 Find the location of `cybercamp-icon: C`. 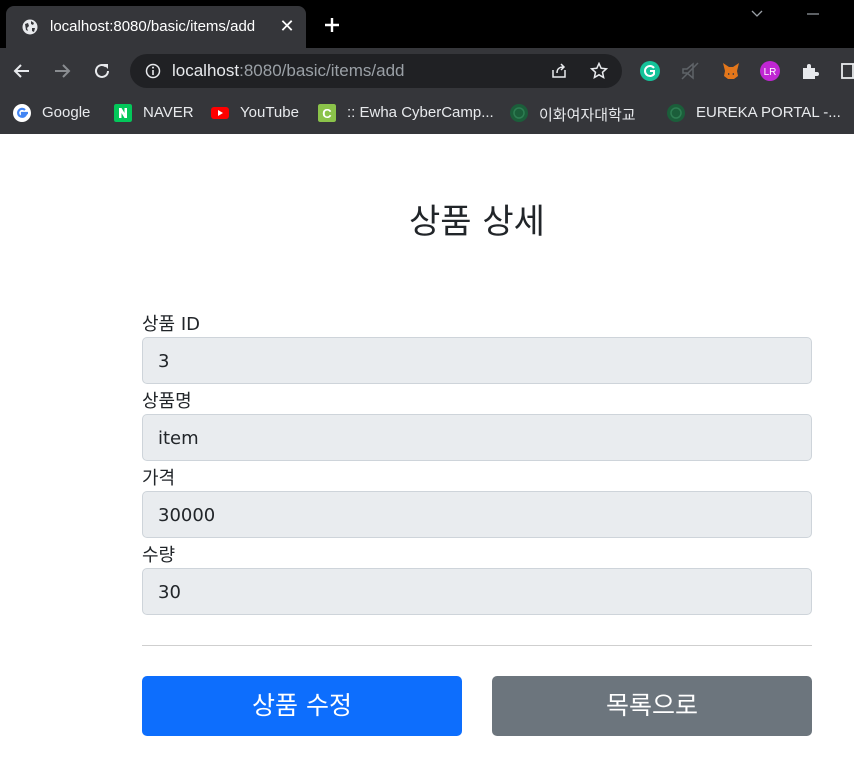

cybercamp-icon: C is located at coordinates (327, 113).